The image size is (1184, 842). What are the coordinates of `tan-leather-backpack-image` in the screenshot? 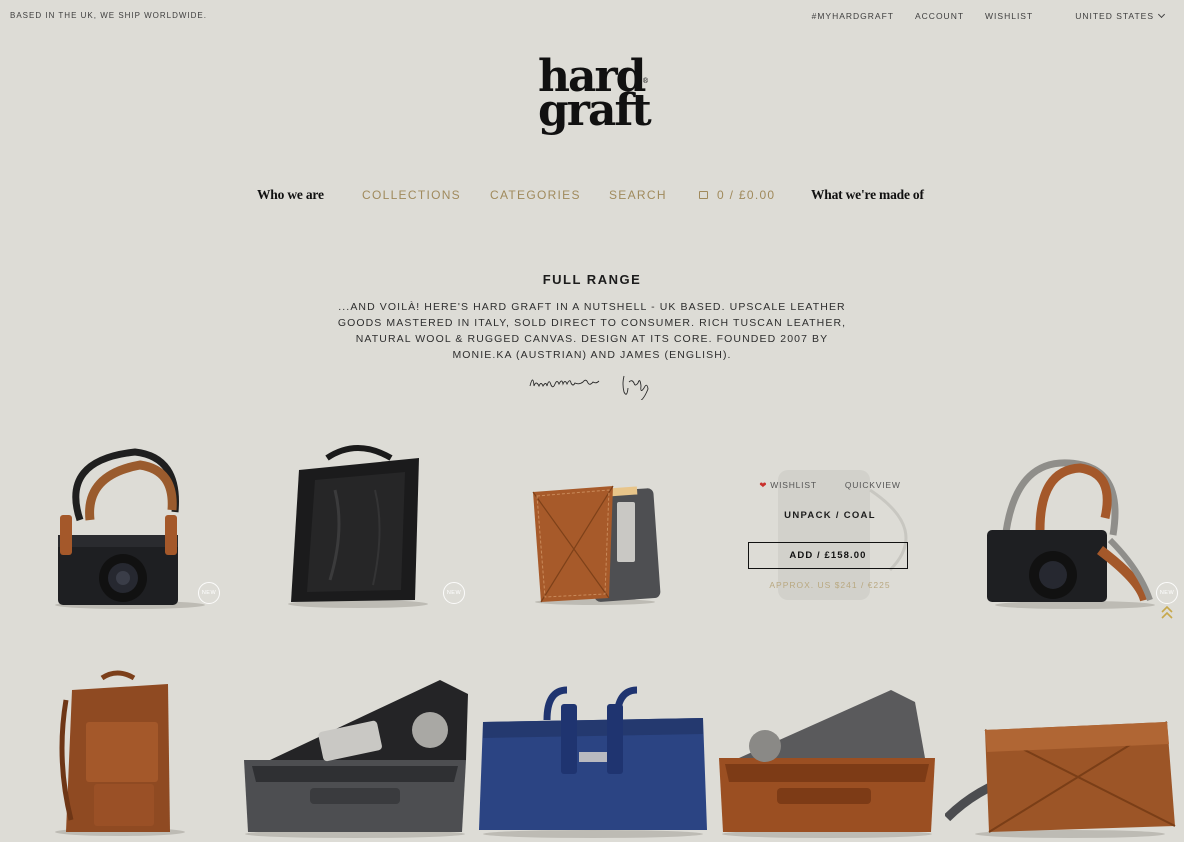 It's located at (120, 753).